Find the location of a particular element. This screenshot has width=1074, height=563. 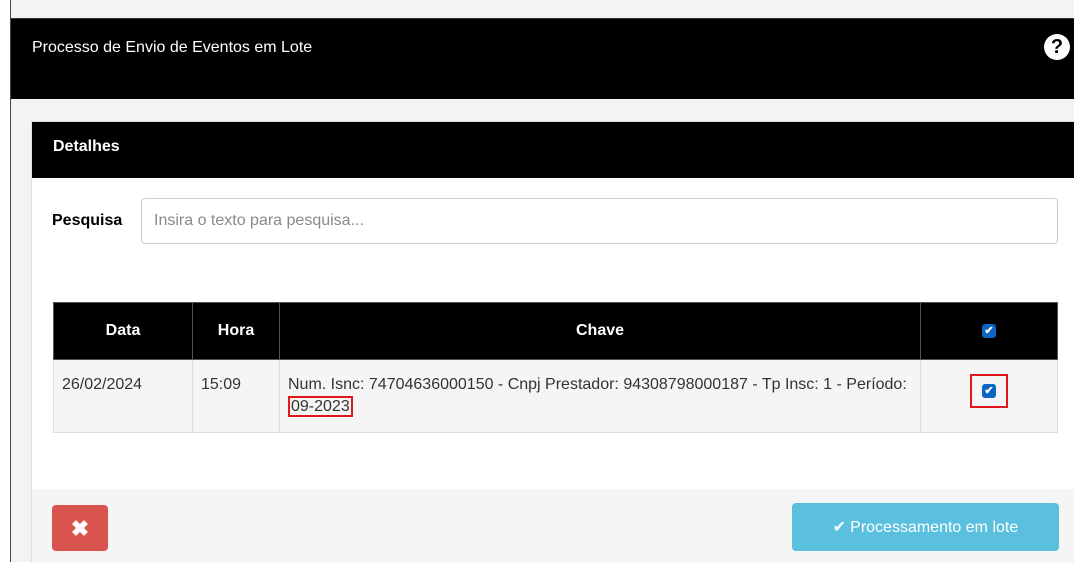

table-header-row: Data Hora Chave ✔ is located at coordinates (555, 331).